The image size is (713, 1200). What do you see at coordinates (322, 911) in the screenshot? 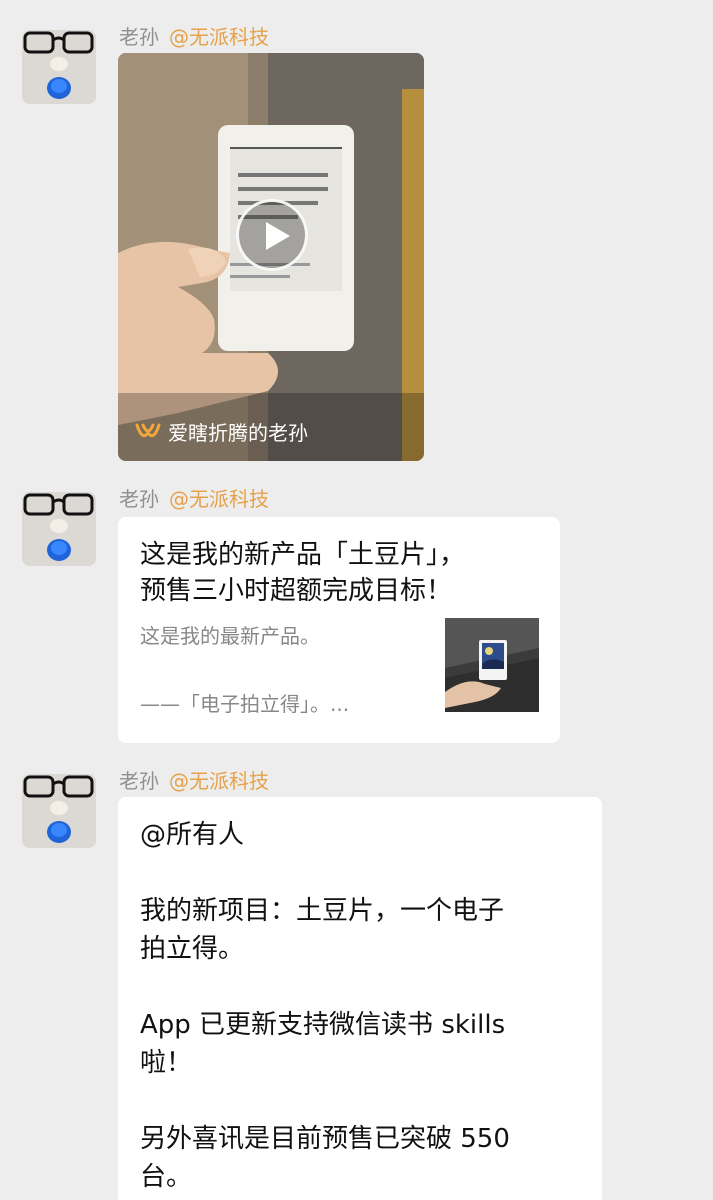
I see `text-line: 我的新项目：土豆片，一个电子` at bounding box center [322, 911].